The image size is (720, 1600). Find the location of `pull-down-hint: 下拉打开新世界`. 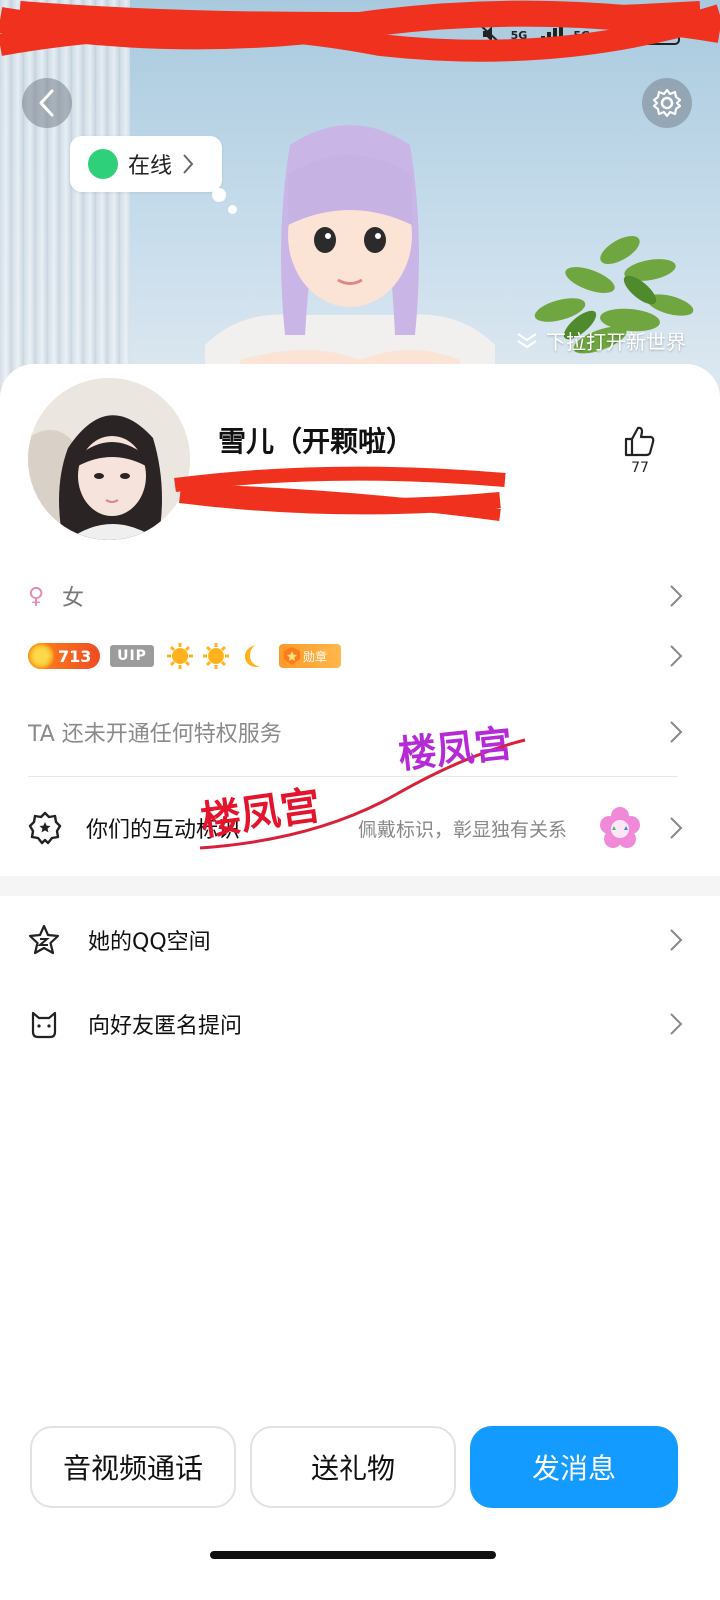

pull-down-hint: 下拉打开新世界 is located at coordinates (601, 340).